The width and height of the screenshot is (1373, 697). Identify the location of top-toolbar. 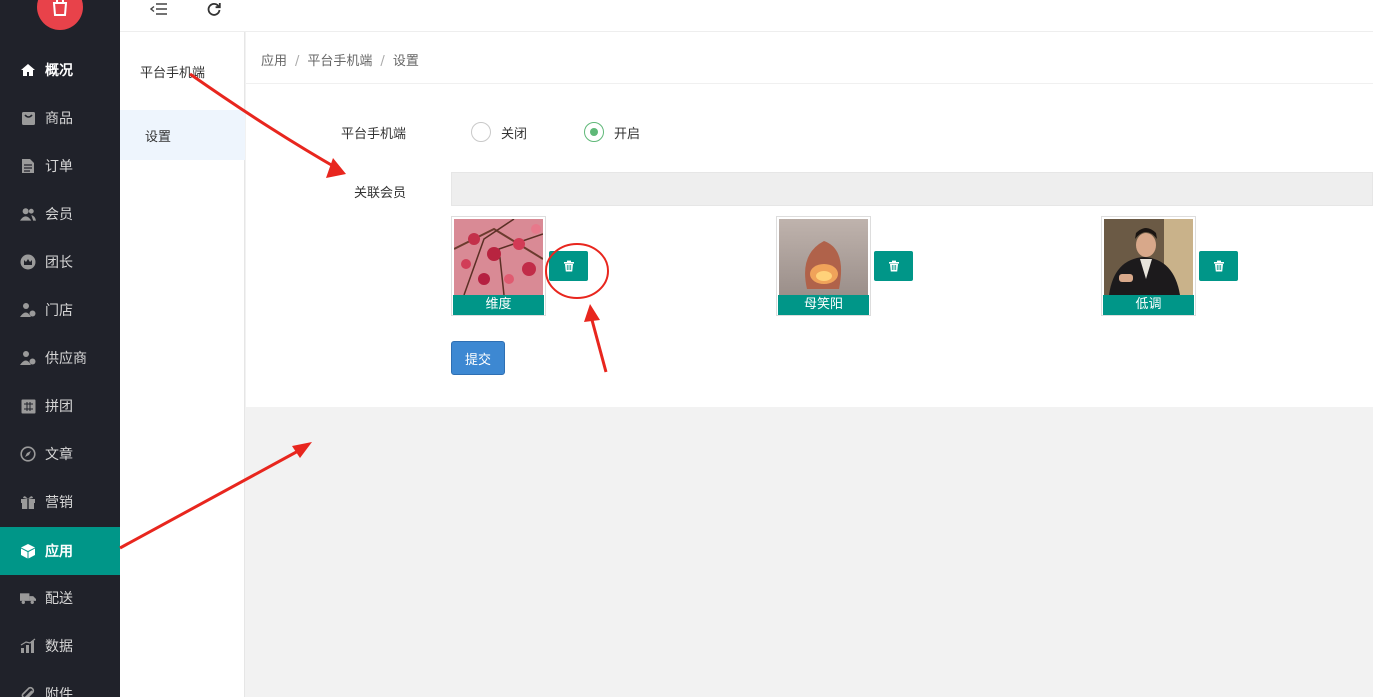
(746, 16).